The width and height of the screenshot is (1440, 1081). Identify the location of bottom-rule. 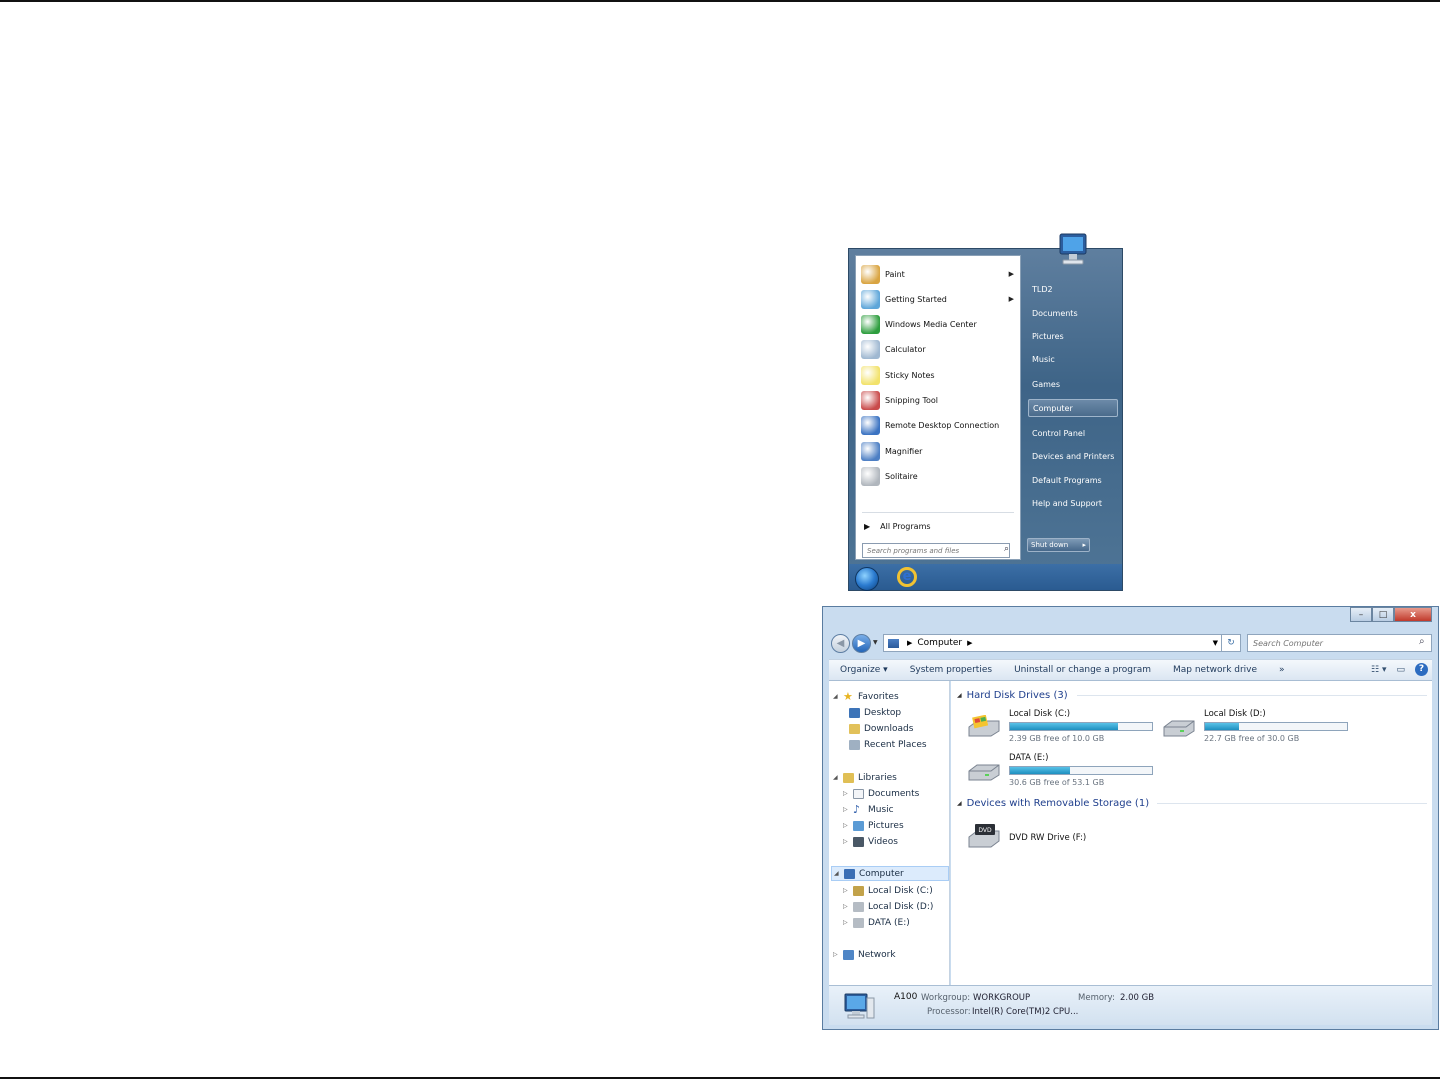
(720, 1078).